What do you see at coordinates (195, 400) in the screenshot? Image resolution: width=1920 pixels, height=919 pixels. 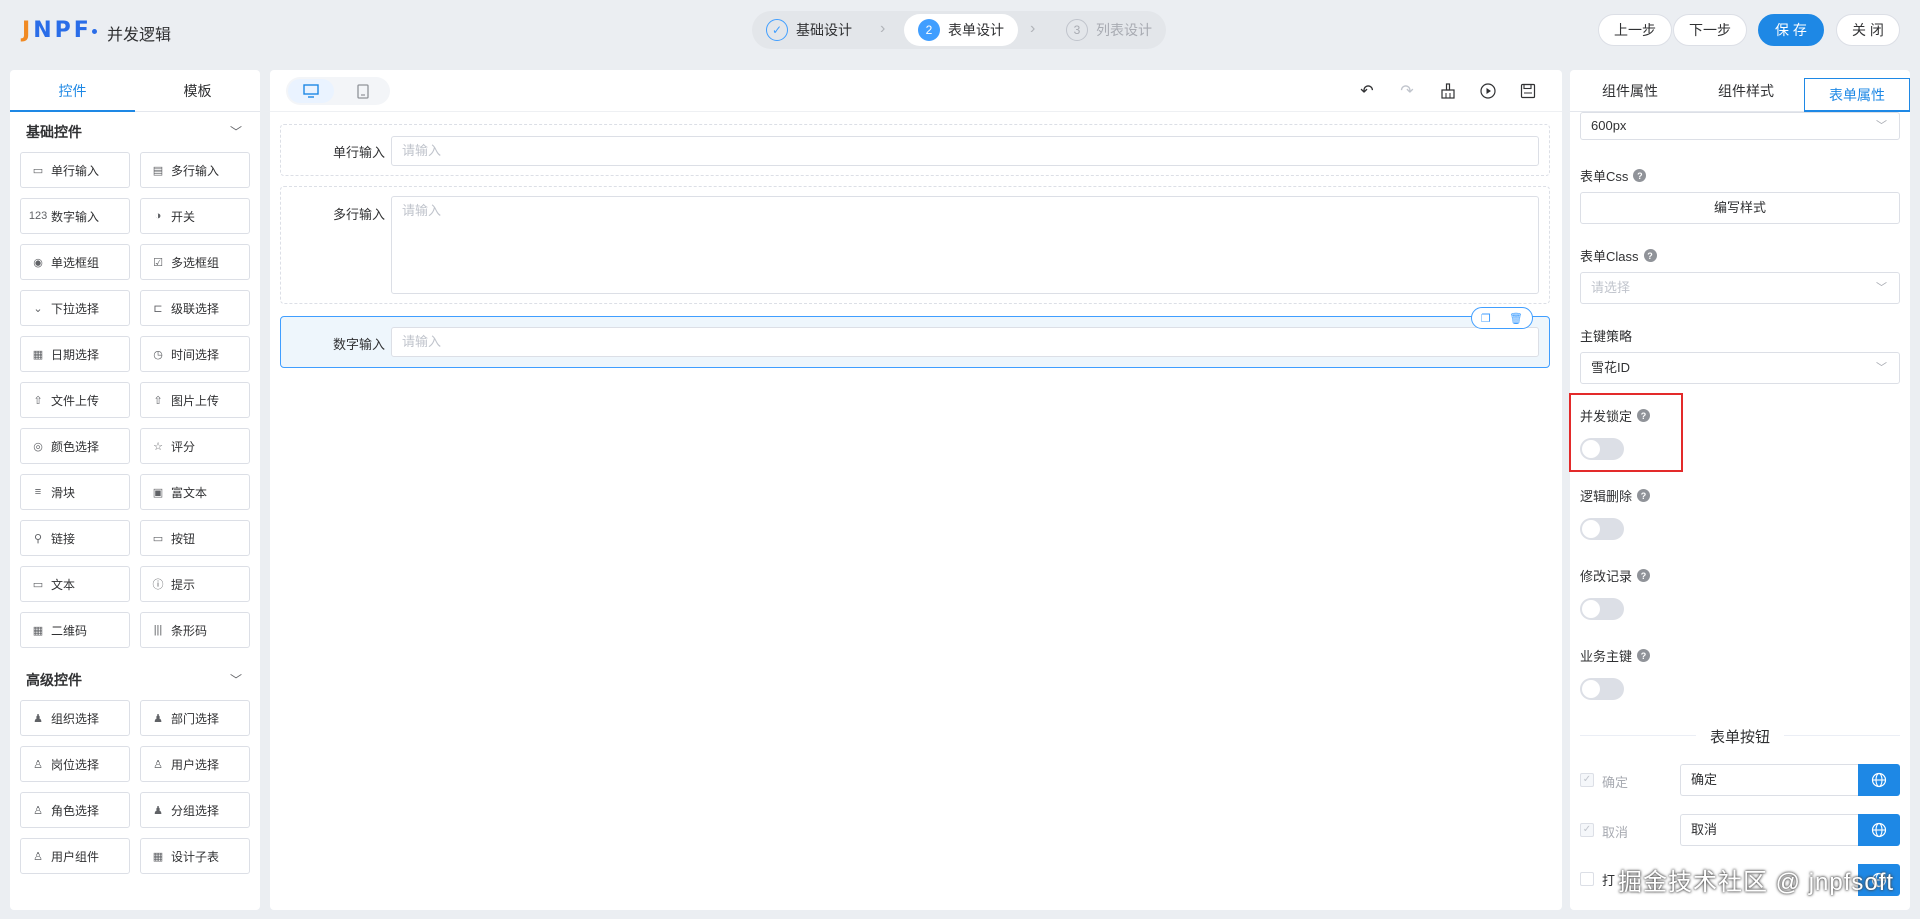 I see `component-item: ⇧ 图片上传` at bounding box center [195, 400].